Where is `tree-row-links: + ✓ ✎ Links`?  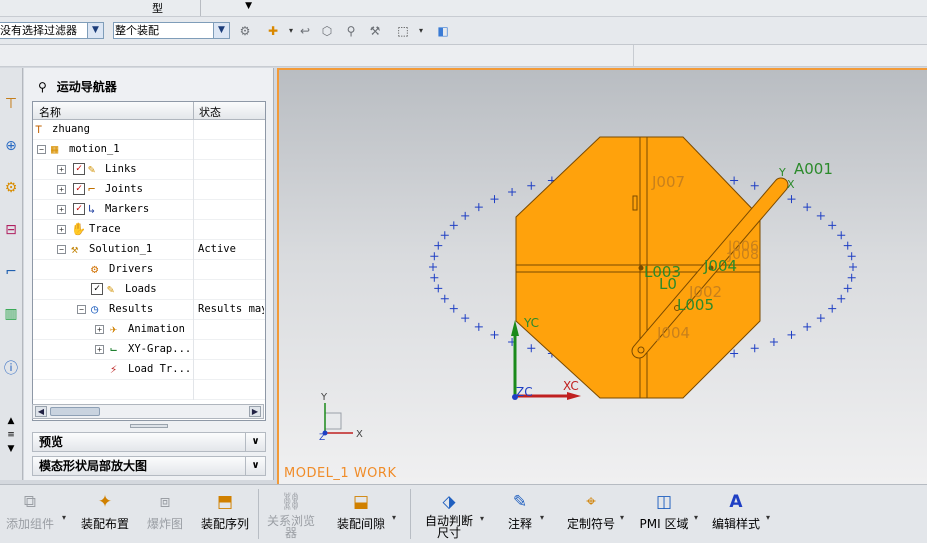
tree-row-links: + ✓ ✎ Links is located at coordinates (149, 170).